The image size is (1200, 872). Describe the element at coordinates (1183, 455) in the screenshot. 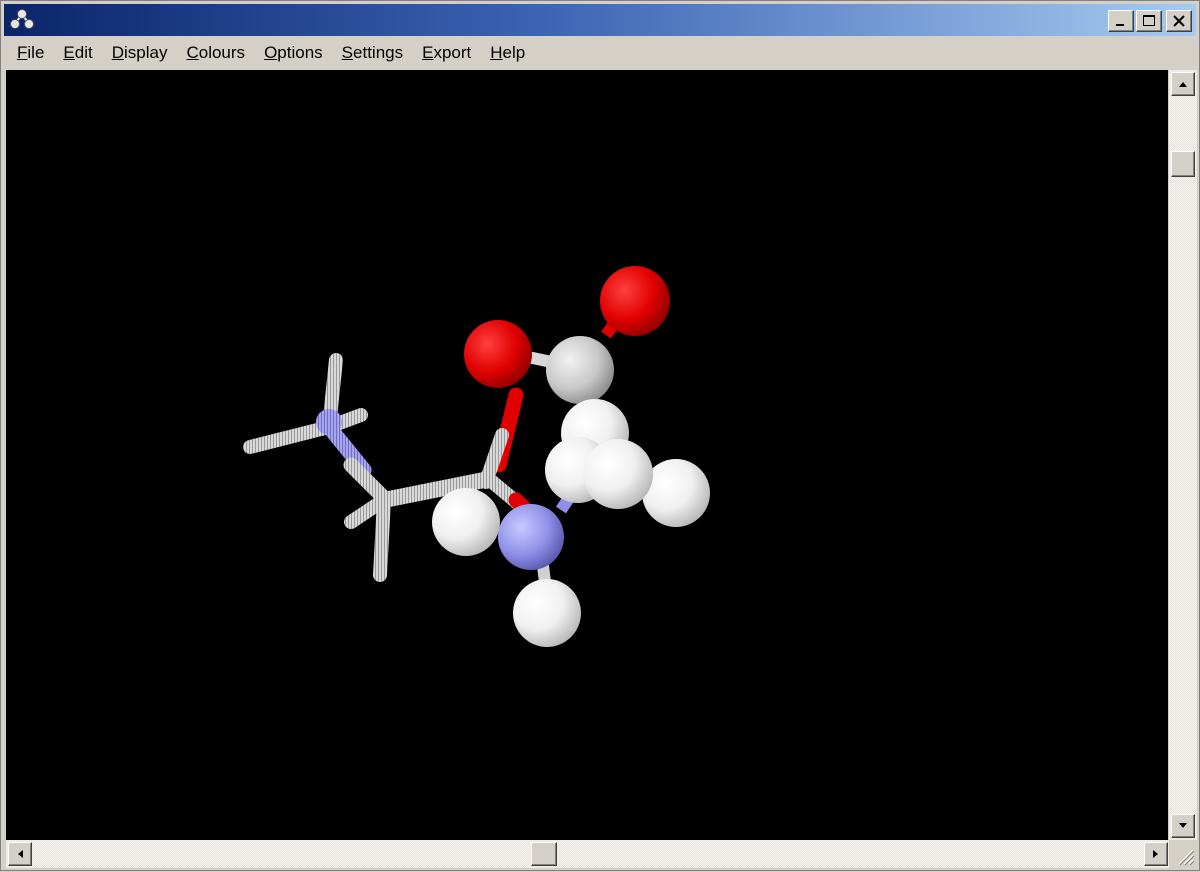

I see `vertical-scrollbar` at that location.